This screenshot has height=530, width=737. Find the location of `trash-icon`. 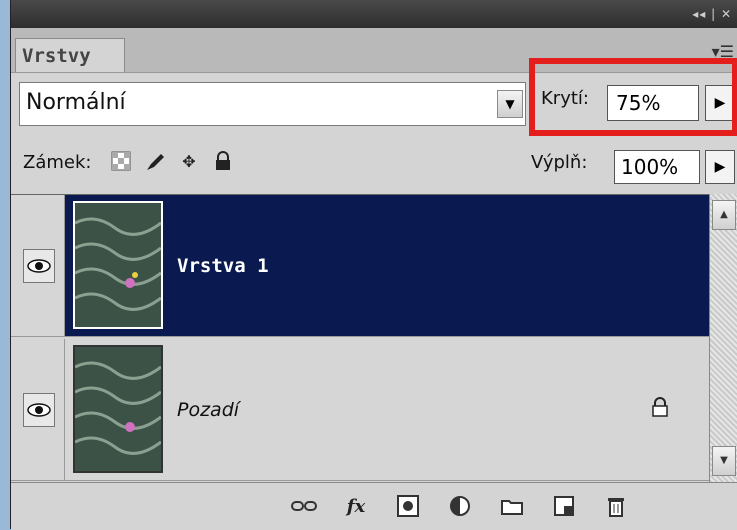

trash-icon is located at coordinates (616, 506).